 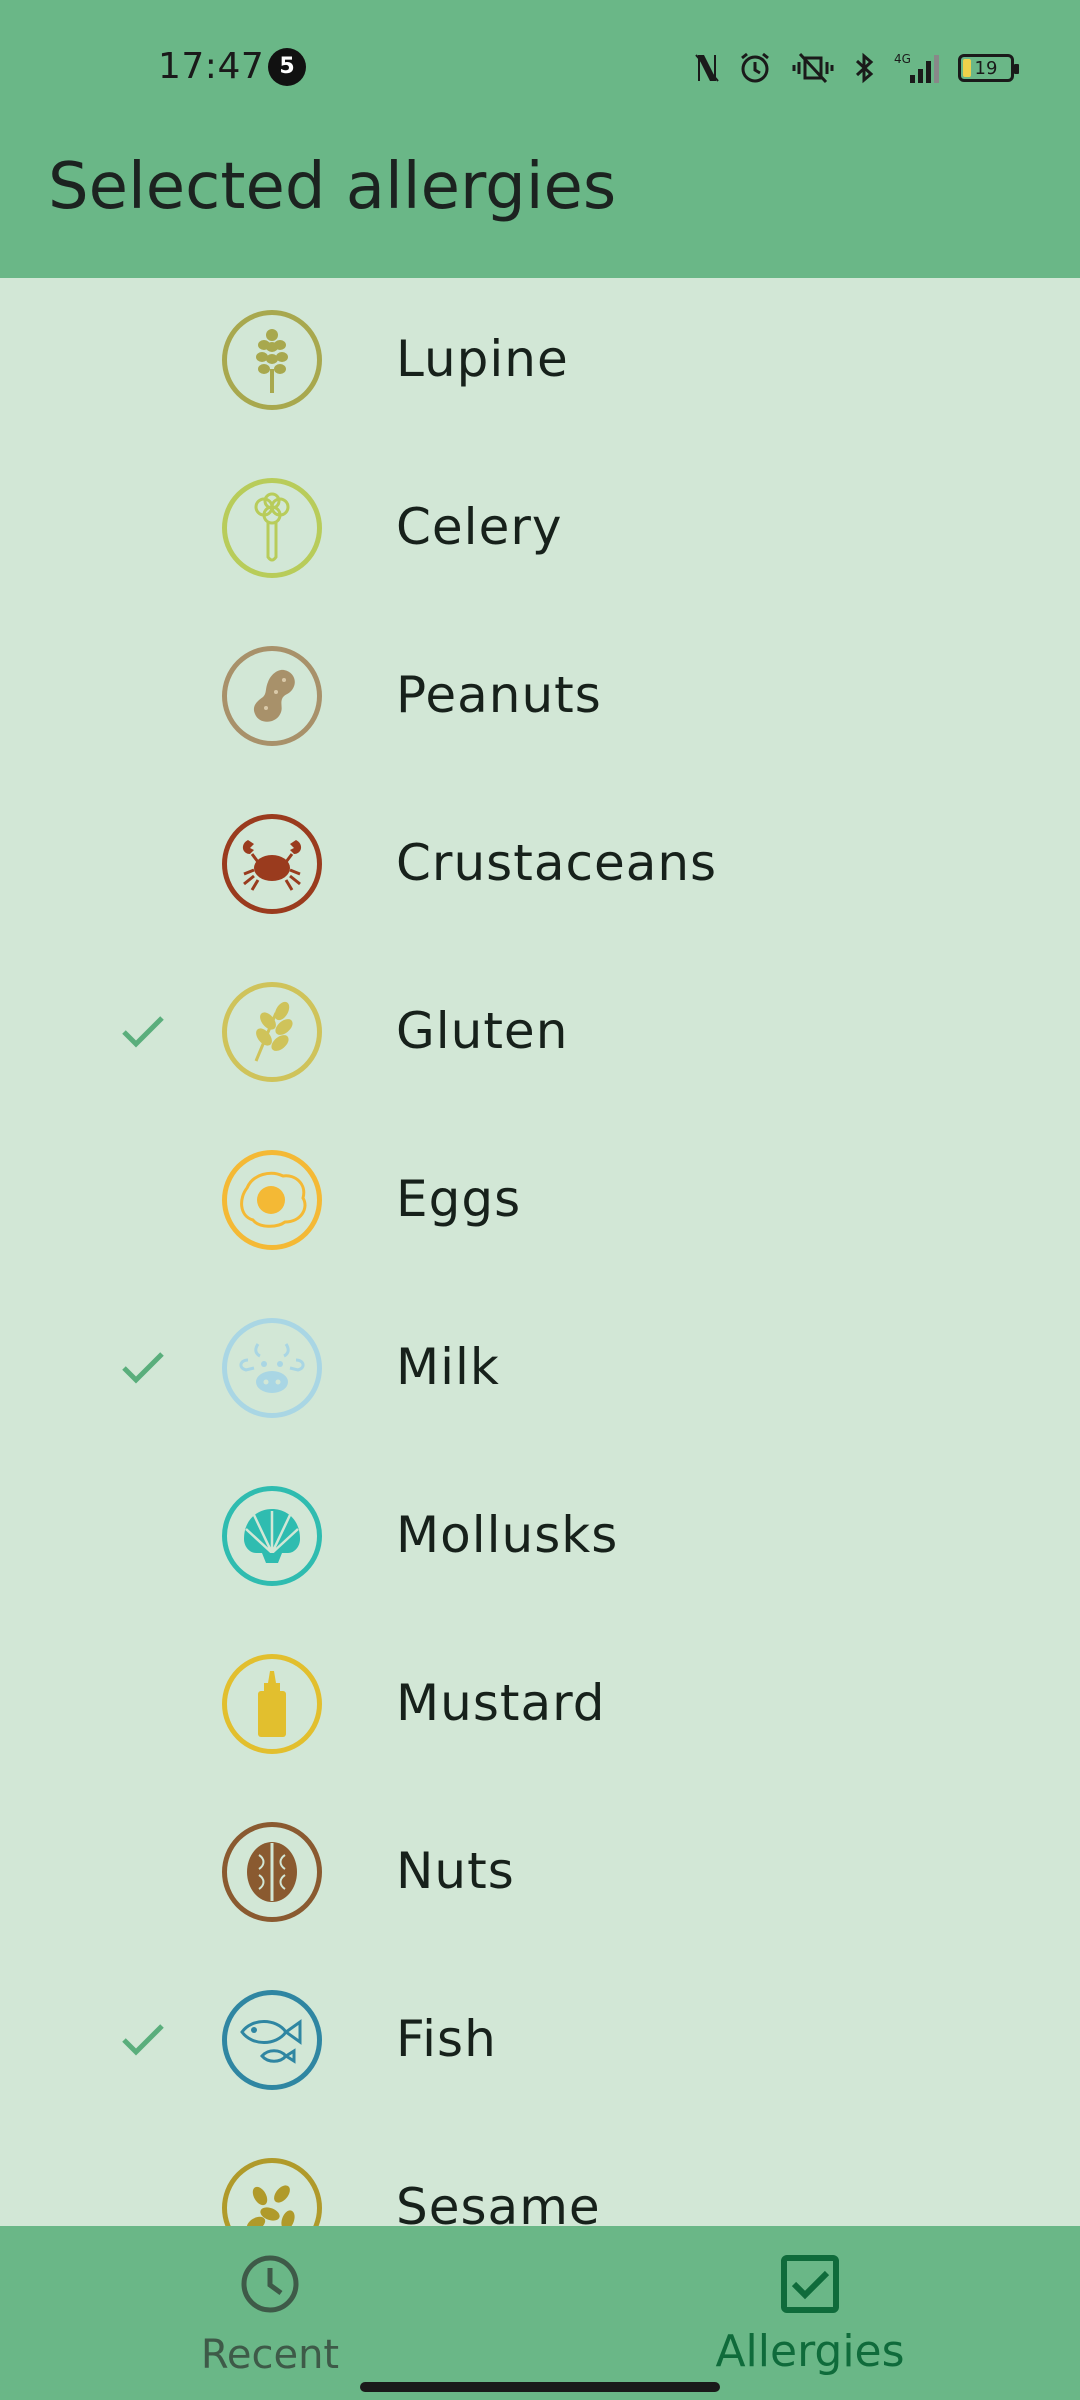 I want to click on mustard-icon, so click(x=272, y=1704).